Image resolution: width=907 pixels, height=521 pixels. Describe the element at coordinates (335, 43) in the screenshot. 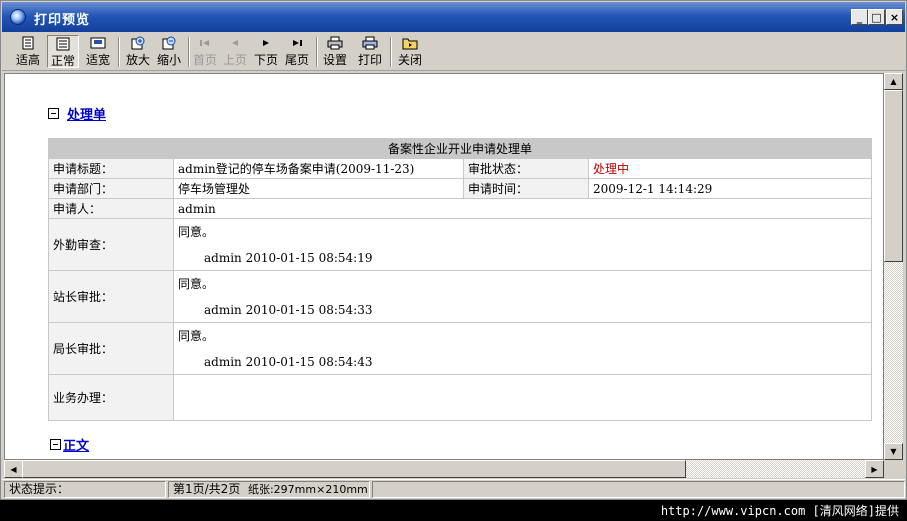

I see `printer-settings-icon` at that location.